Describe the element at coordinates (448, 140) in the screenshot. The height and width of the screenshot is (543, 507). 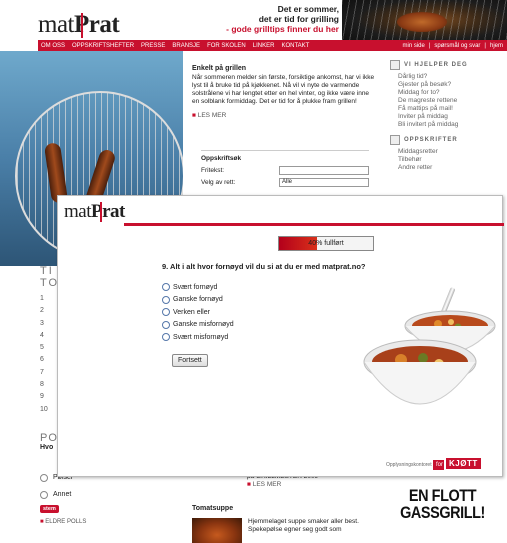
I see `recipes-section-title: OPPSKRIFTER` at that location.